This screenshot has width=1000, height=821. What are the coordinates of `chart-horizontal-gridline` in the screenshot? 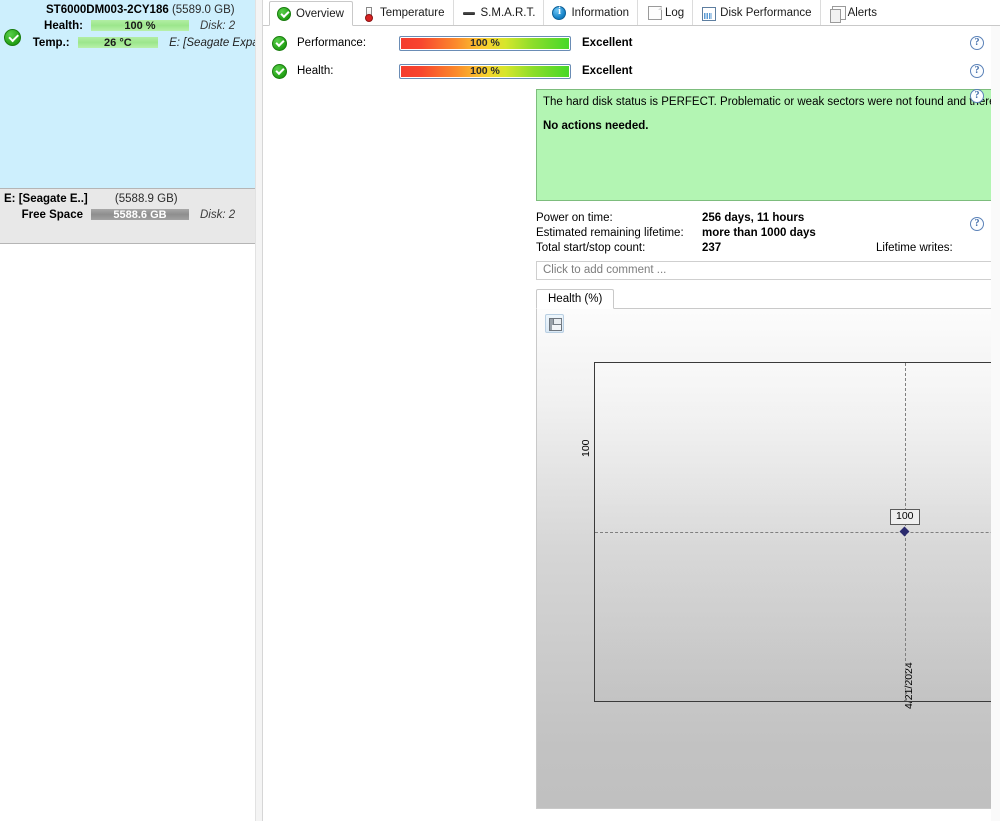 It's located at (797, 532).